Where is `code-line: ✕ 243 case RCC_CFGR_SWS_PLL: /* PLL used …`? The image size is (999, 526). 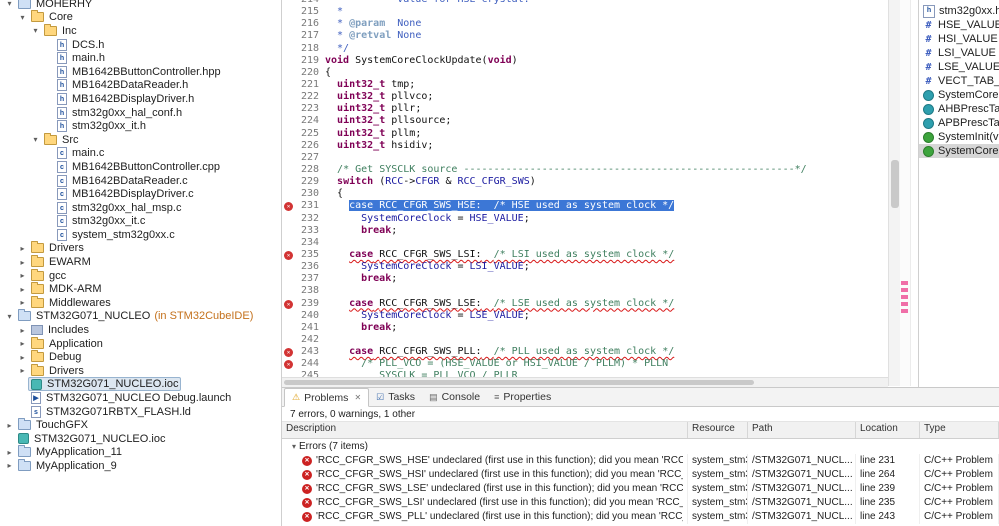
code-line: ✕ 243 case RCC_CFGR_SWS_PLL: /* PLL used … is located at coordinates (585, 352).